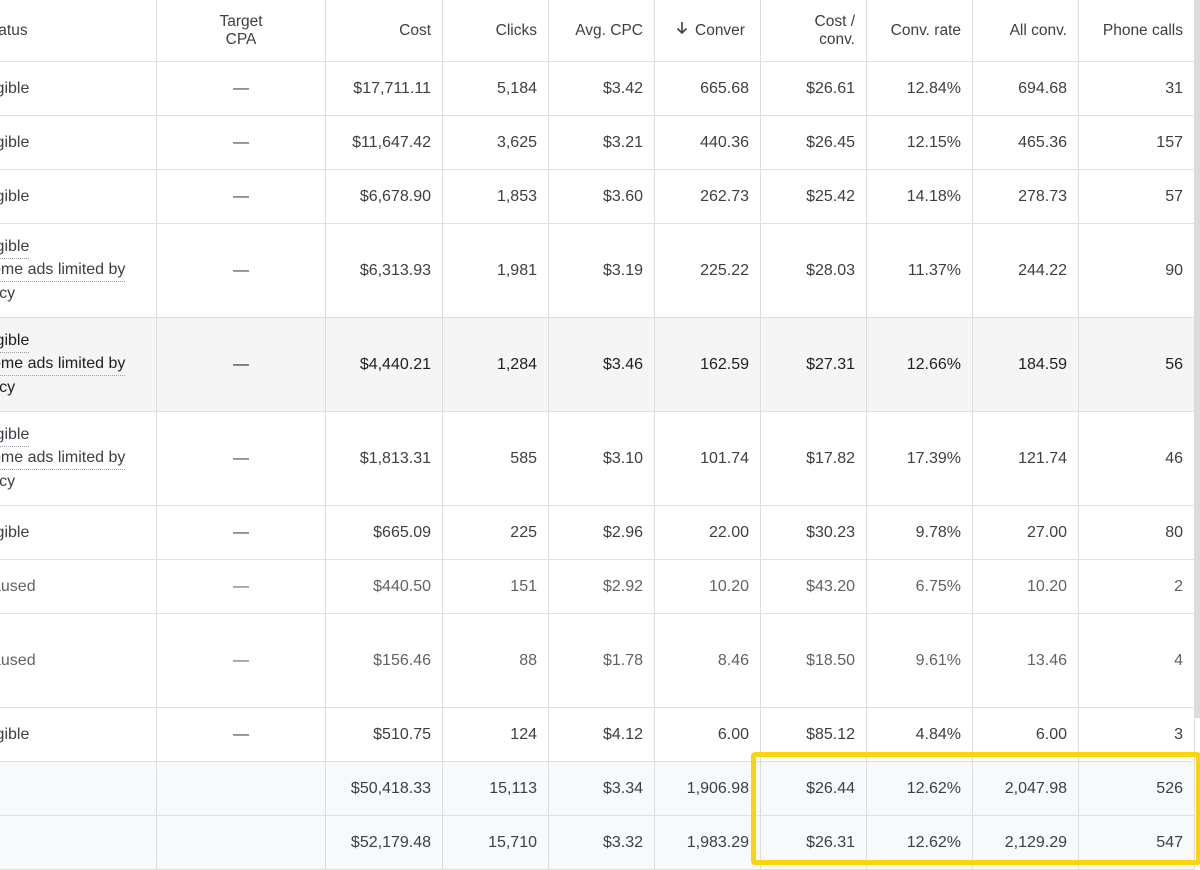  Describe the element at coordinates (724, 458) in the screenshot. I see `value-conversions: 101.74` at that location.